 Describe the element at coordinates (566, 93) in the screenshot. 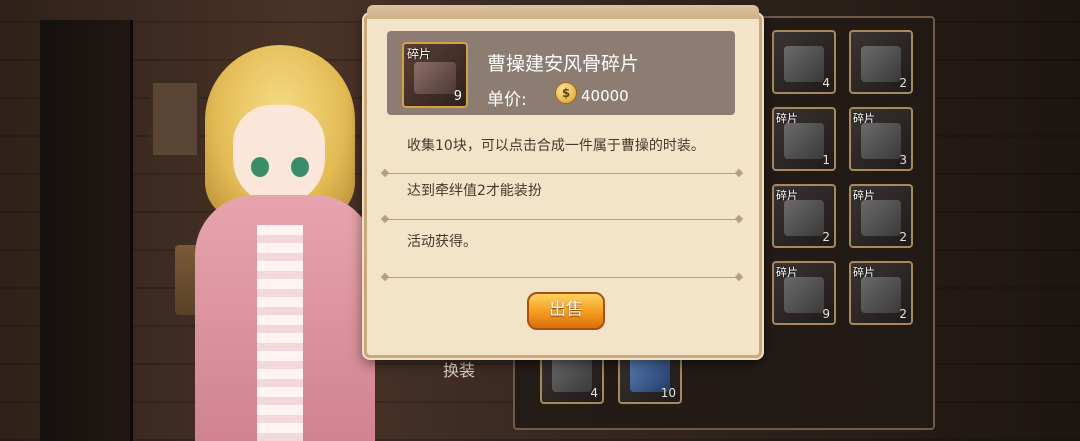

I see `coin-icon: $` at that location.